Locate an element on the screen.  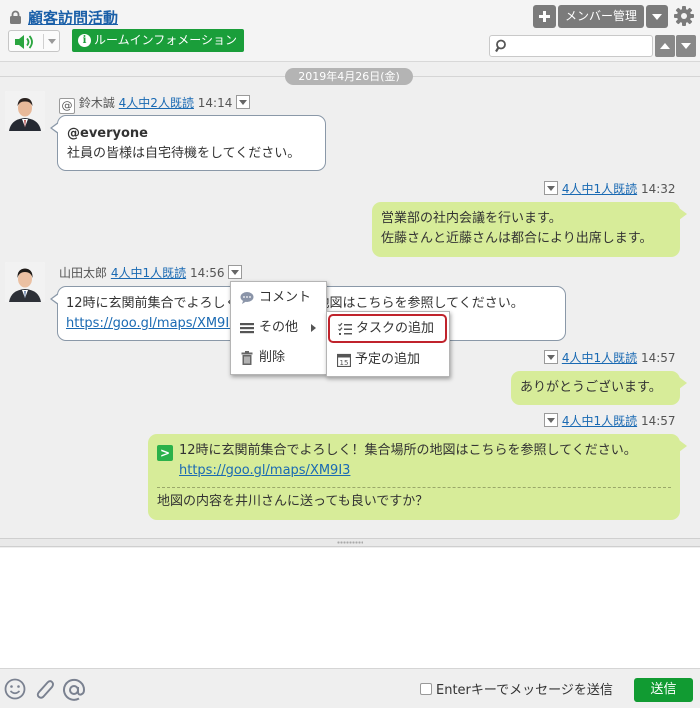
message-text: 営業部の社内会議を行います。 is located at coordinates (471, 218).